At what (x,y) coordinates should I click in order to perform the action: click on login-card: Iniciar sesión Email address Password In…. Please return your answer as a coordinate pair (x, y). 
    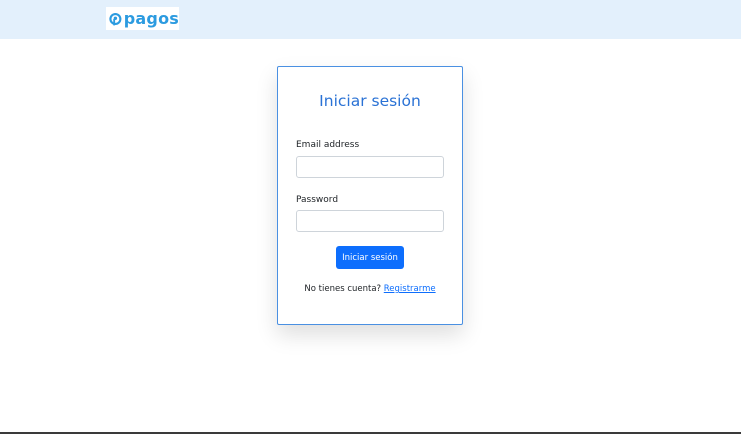
    Looking at the image, I should click on (370, 195).